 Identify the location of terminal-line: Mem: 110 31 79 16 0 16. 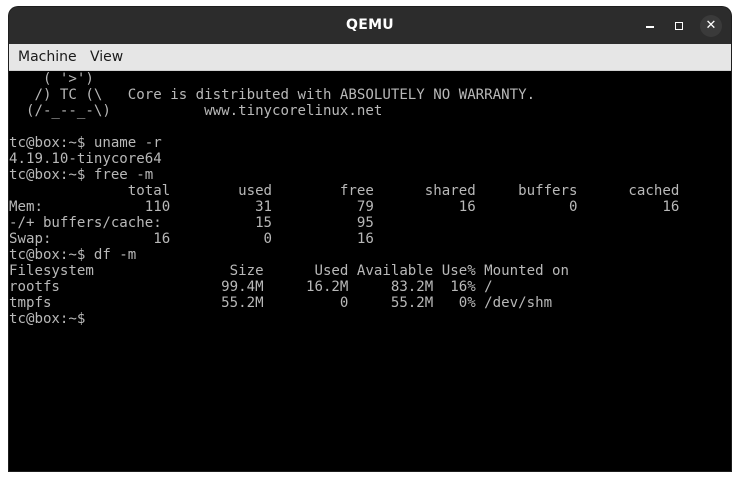
(344, 207).